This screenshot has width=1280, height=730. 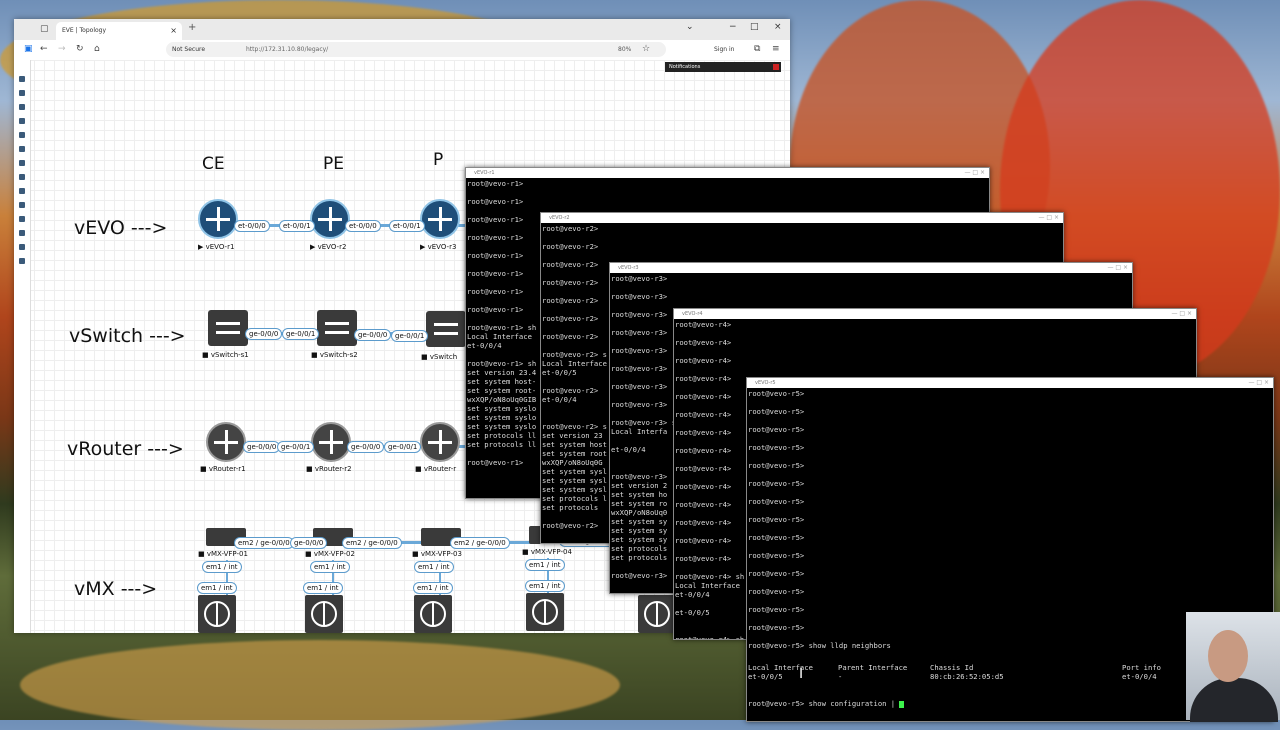 I want to click on terminal-title-bar: vEVO-r3 — □ ×, so click(x=871, y=268).